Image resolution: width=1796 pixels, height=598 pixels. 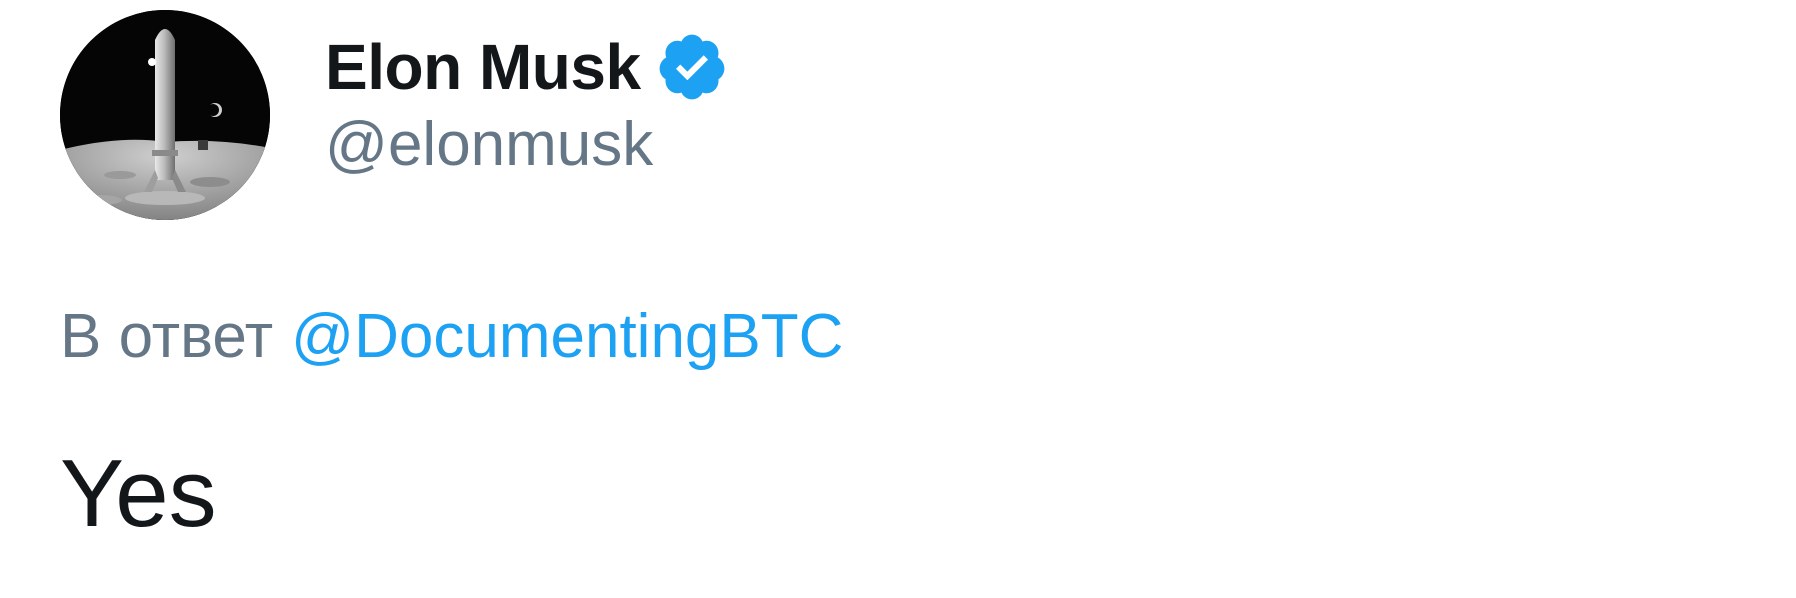 I want to click on user-handle: @elonmusk, so click(x=527, y=145).